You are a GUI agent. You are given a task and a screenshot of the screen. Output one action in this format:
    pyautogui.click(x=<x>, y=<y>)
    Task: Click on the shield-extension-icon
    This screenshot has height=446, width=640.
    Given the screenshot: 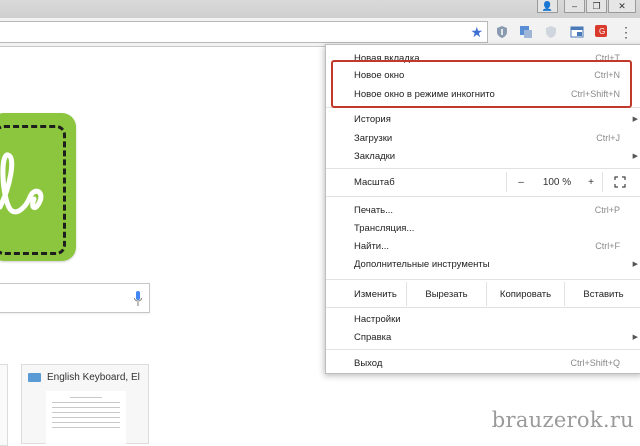 What is the action you would take?
    pyautogui.click(x=502, y=32)
    